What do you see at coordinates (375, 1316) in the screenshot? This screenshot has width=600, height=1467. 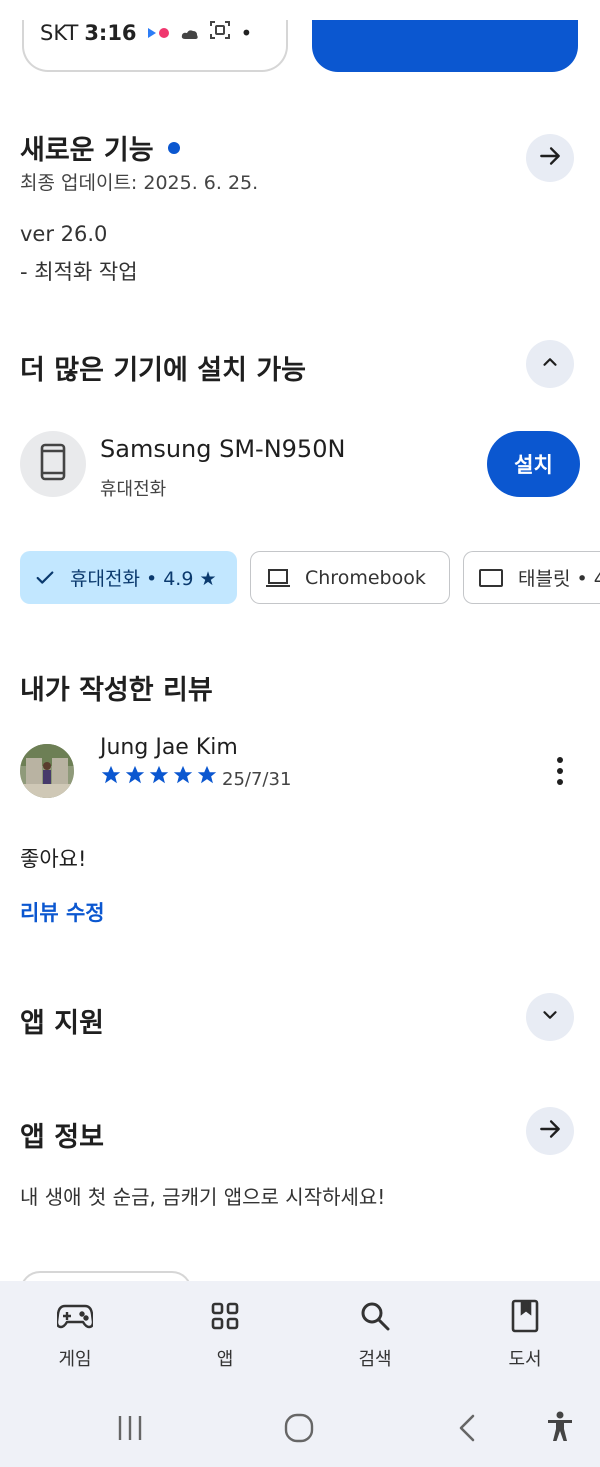 I see `search-icon` at bounding box center [375, 1316].